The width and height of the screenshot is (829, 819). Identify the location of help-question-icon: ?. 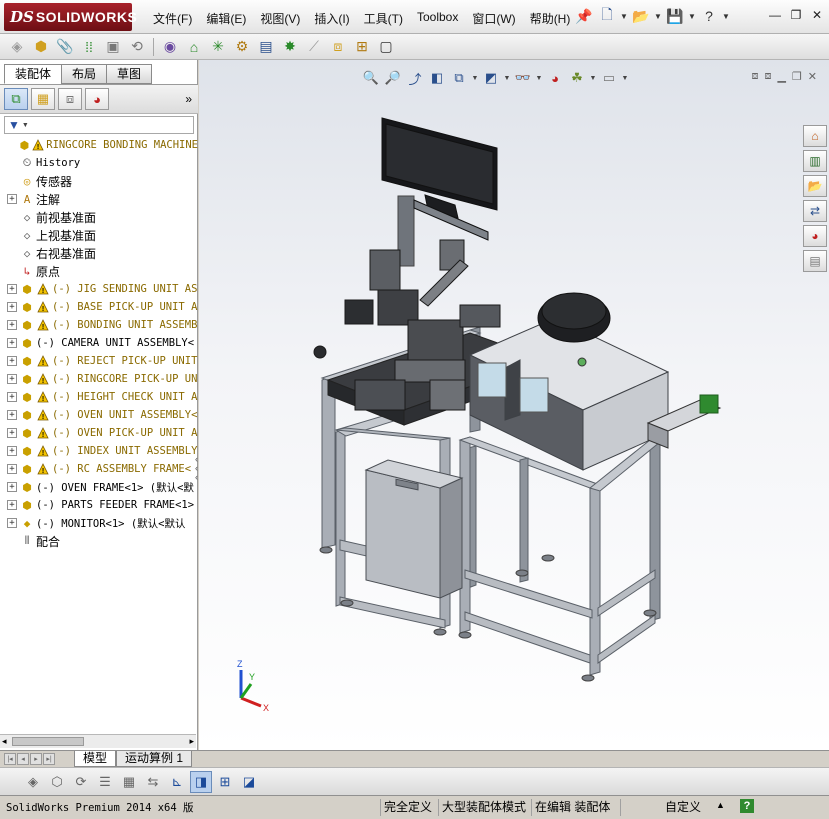
(709, 16).